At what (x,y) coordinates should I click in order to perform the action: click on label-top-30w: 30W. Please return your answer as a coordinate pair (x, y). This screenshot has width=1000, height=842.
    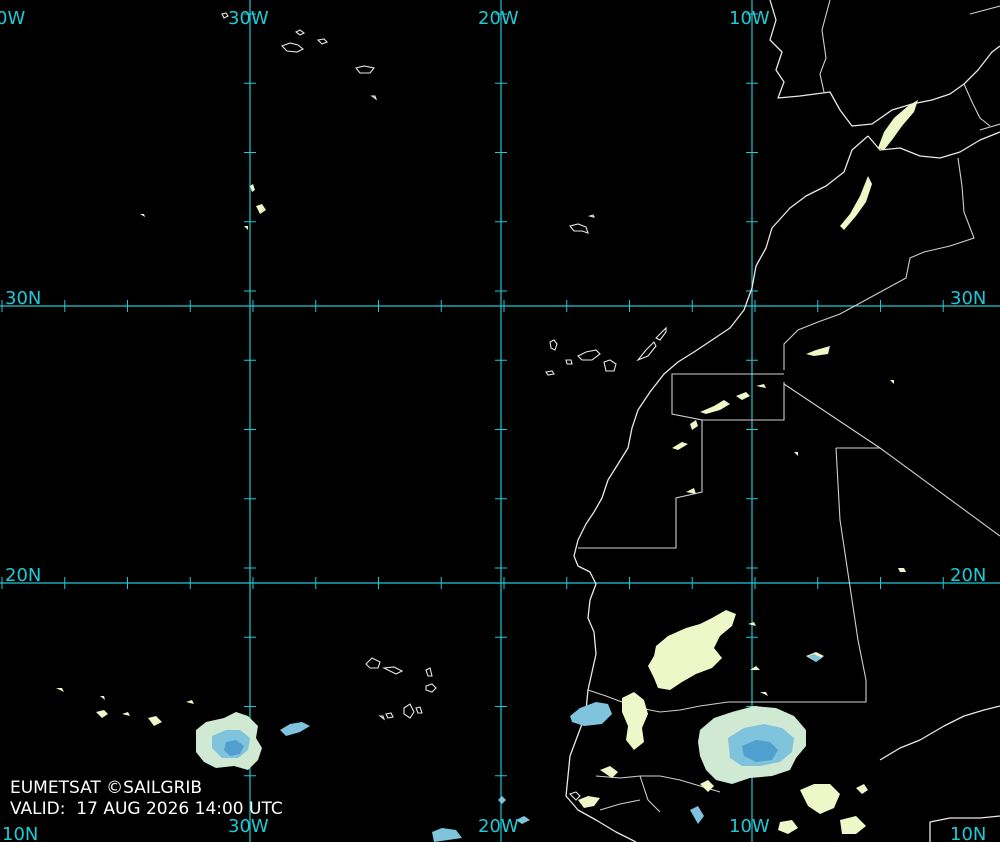
    Looking at the image, I should click on (248, 18).